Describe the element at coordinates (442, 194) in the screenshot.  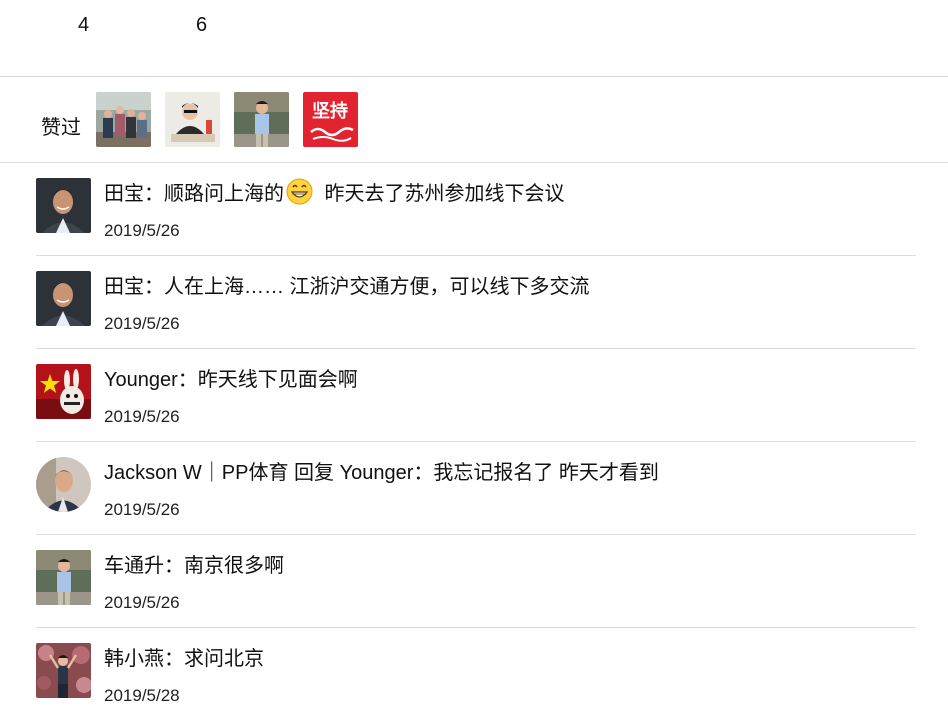
I see `comment-body-after: 昨天去了苏州参加线下会议` at that location.